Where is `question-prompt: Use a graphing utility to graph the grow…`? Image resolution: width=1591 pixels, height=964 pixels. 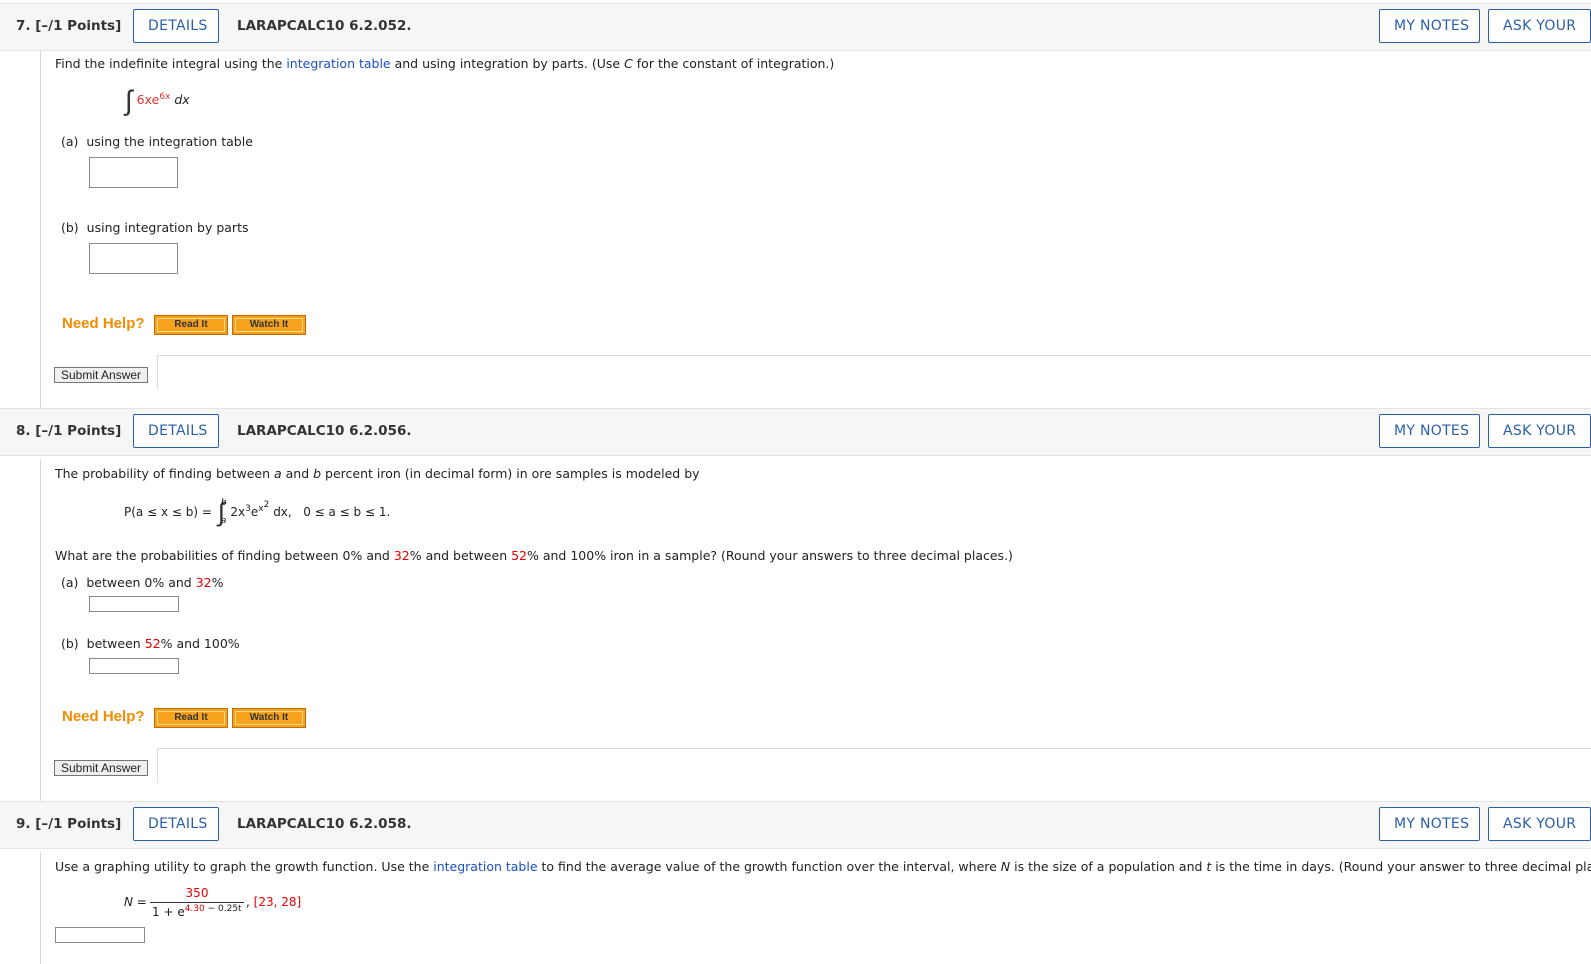 question-prompt: Use a graphing utility to graph the grow… is located at coordinates (823, 866).